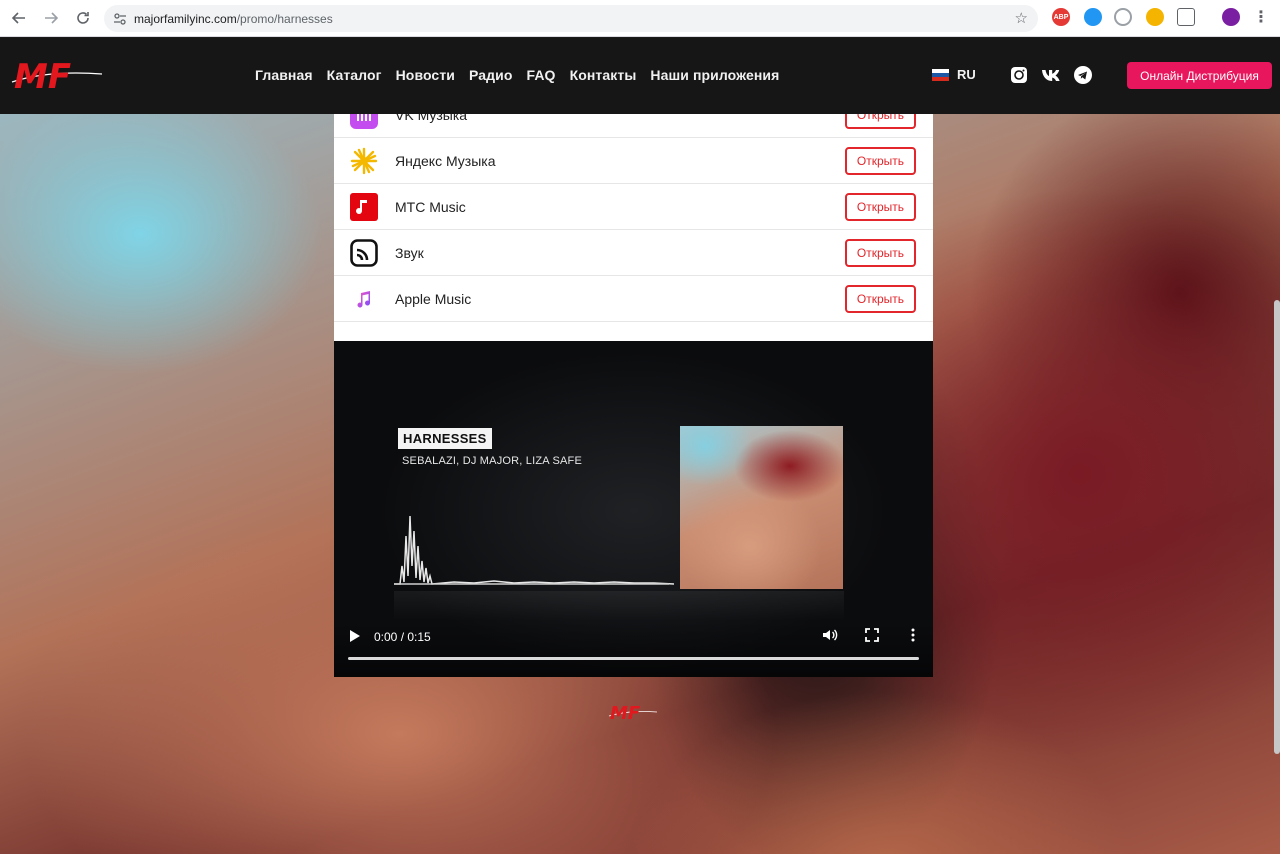  I want to click on apple-music-icon, so click(363, 299).